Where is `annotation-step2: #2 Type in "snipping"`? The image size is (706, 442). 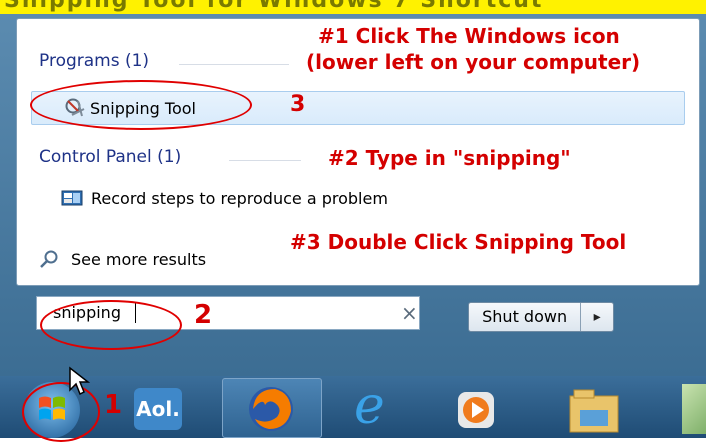
annotation-step2: #2 Type in "snipping" is located at coordinates (449, 158).